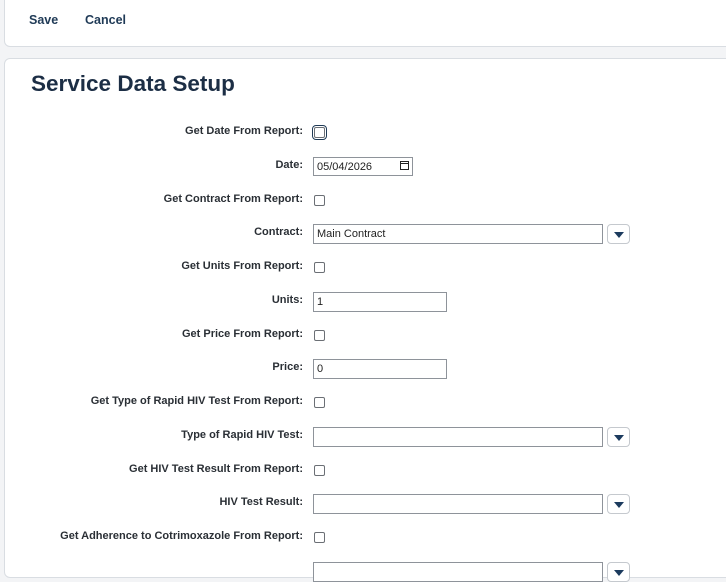 The image size is (726, 582). What do you see at coordinates (233, 199) in the screenshot?
I see `get-contract-label: Get Contract From Report:` at bounding box center [233, 199].